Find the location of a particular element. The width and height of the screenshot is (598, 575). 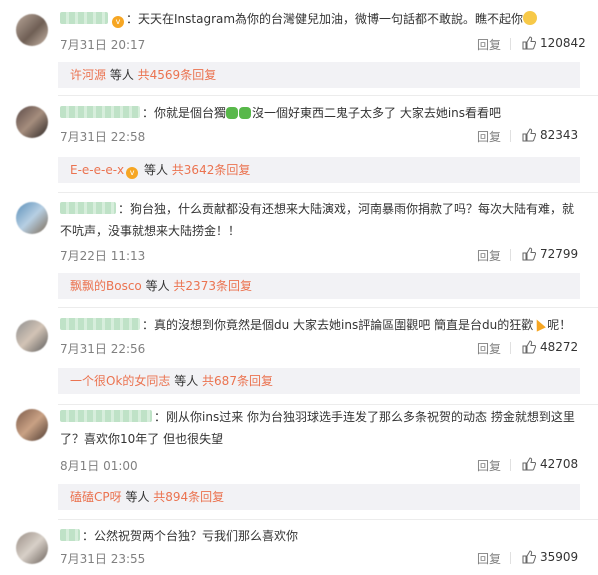

reply-count-link: 共3642条回复 is located at coordinates (211, 170).